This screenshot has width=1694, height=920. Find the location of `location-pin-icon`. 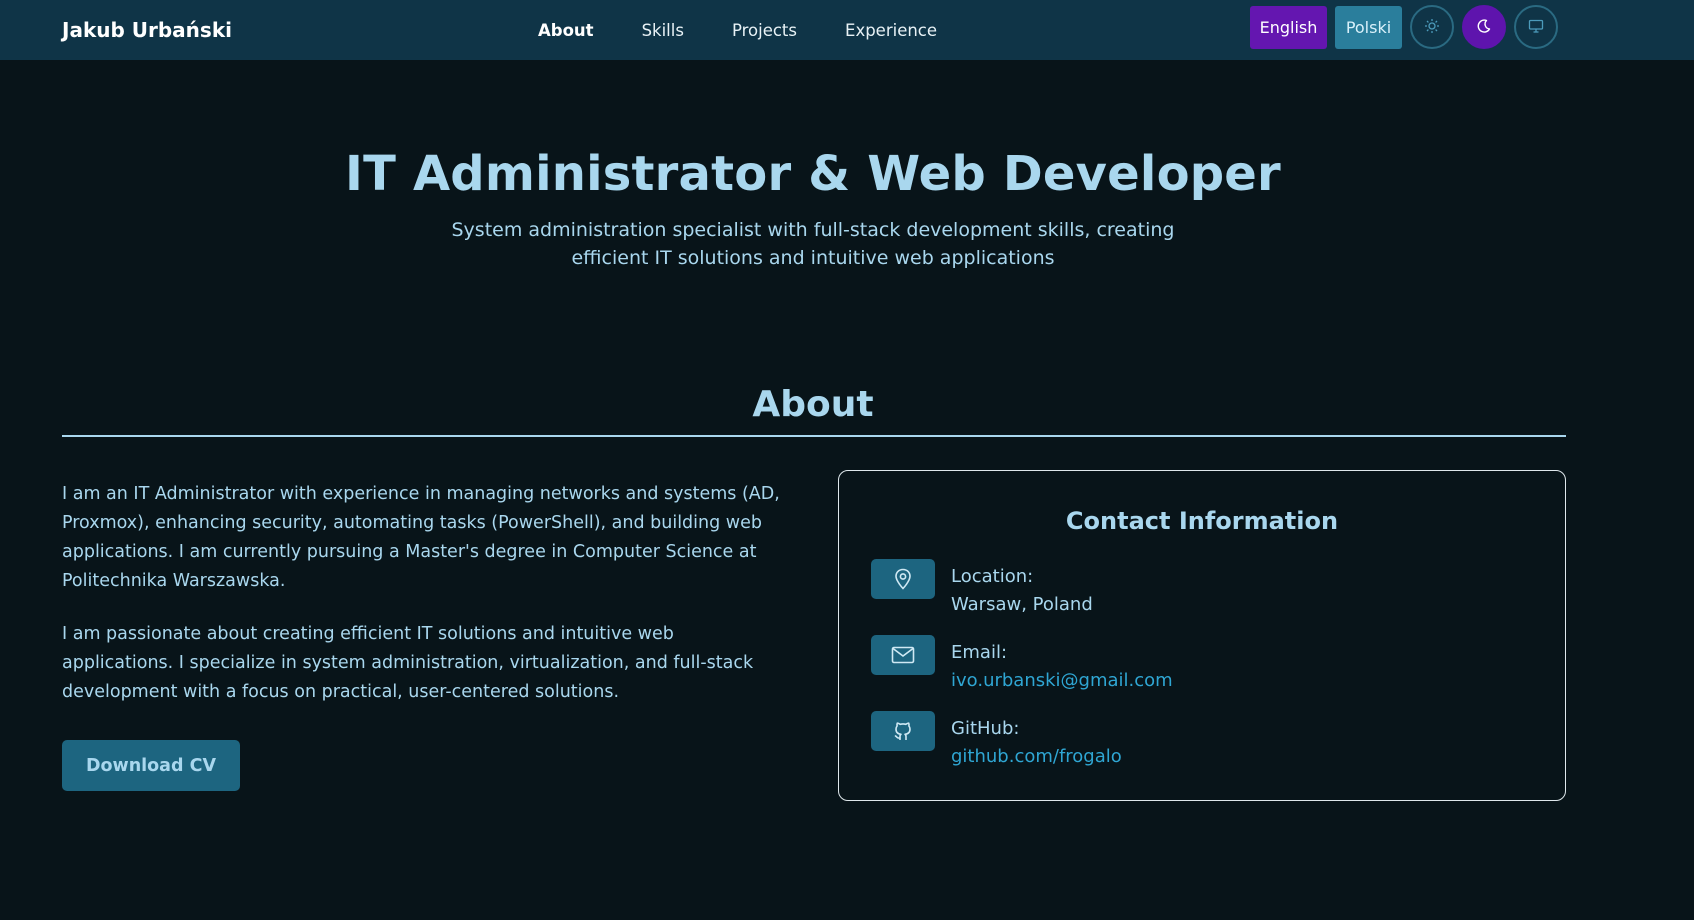

location-pin-icon is located at coordinates (903, 579).